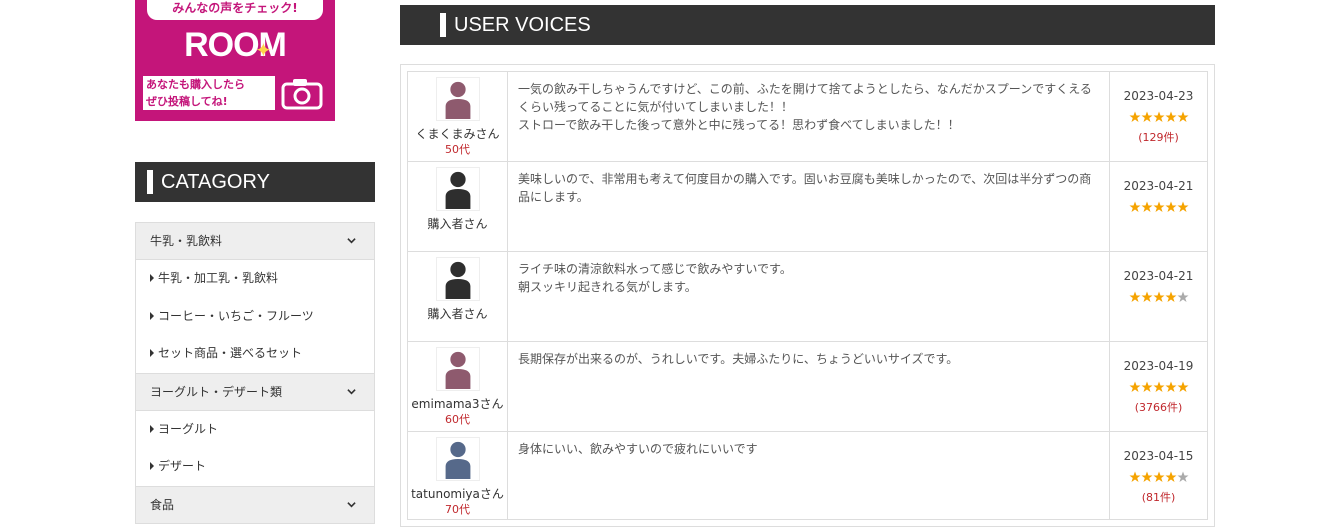 The width and height of the screenshot is (1339, 531). What do you see at coordinates (255, 354) in the screenshot?
I see `category-item: セット商品・選べるセット` at bounding box center [255, 354].